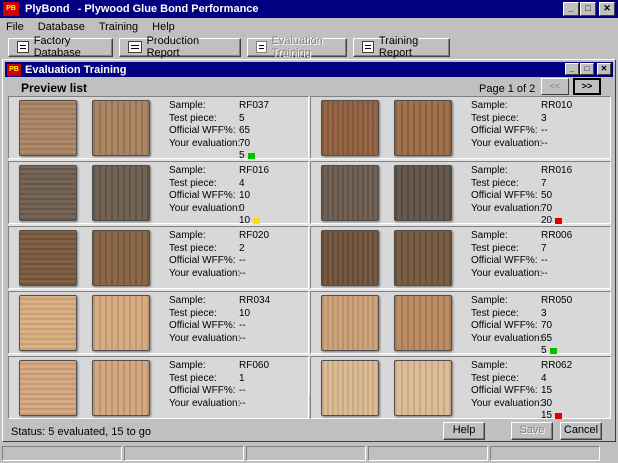 Image resolution: width=618 pixels, height=463 pixels. I want to click on previous-page-button: <<, so click(555, 86).